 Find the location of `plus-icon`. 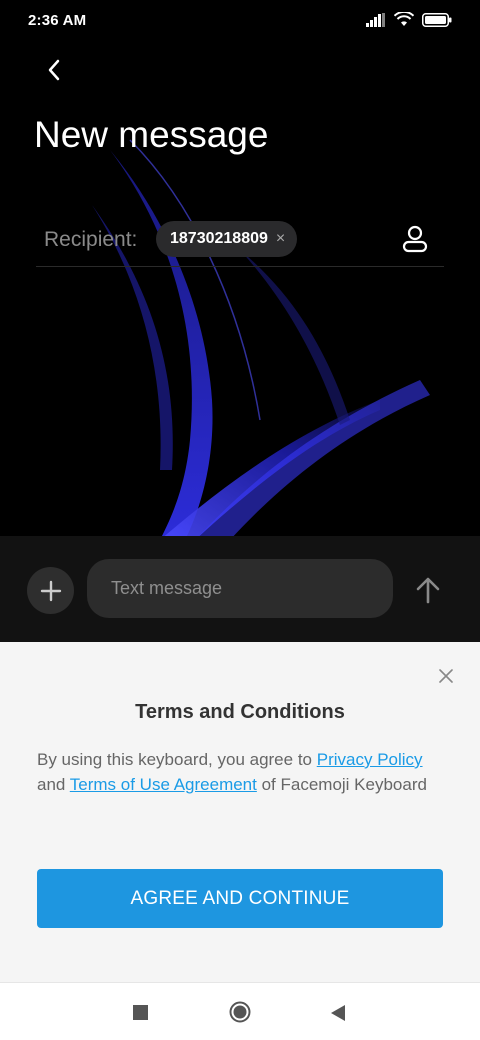

plus-icon is located at coordinates (50, 590).